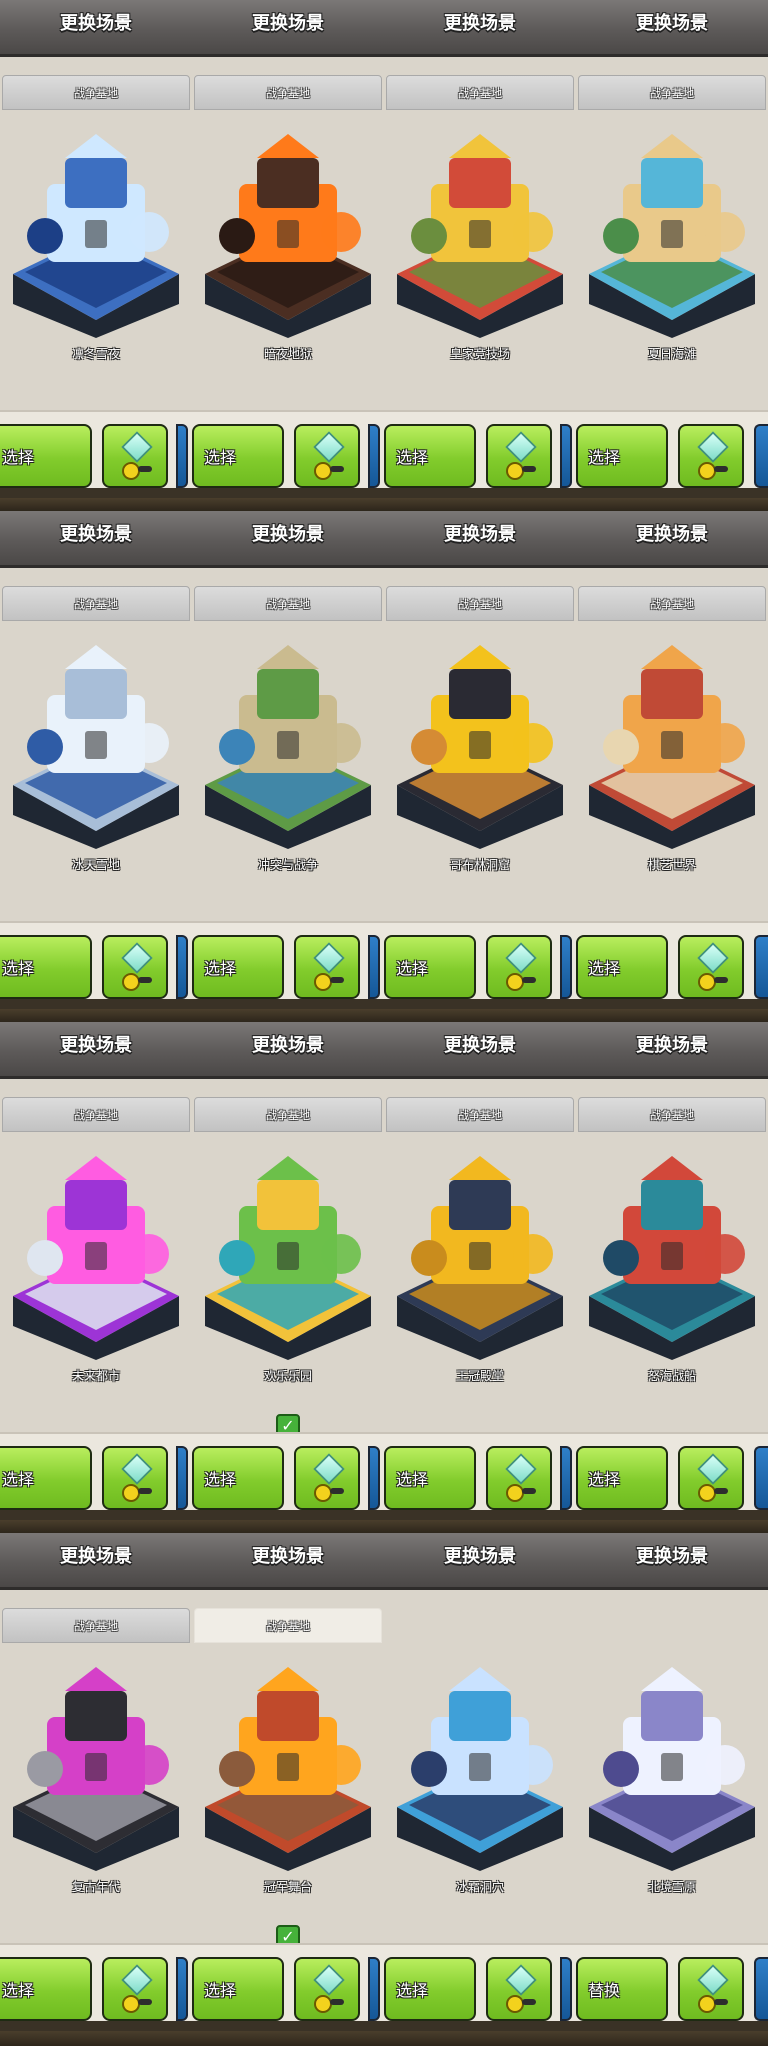 The width and height of the screenshot is (768, 2046). What do you see at coordinates (479, 1887) in the screenshot?
I see `scene-name: 冰霜洞穴` at bounding box center [479, 1887].